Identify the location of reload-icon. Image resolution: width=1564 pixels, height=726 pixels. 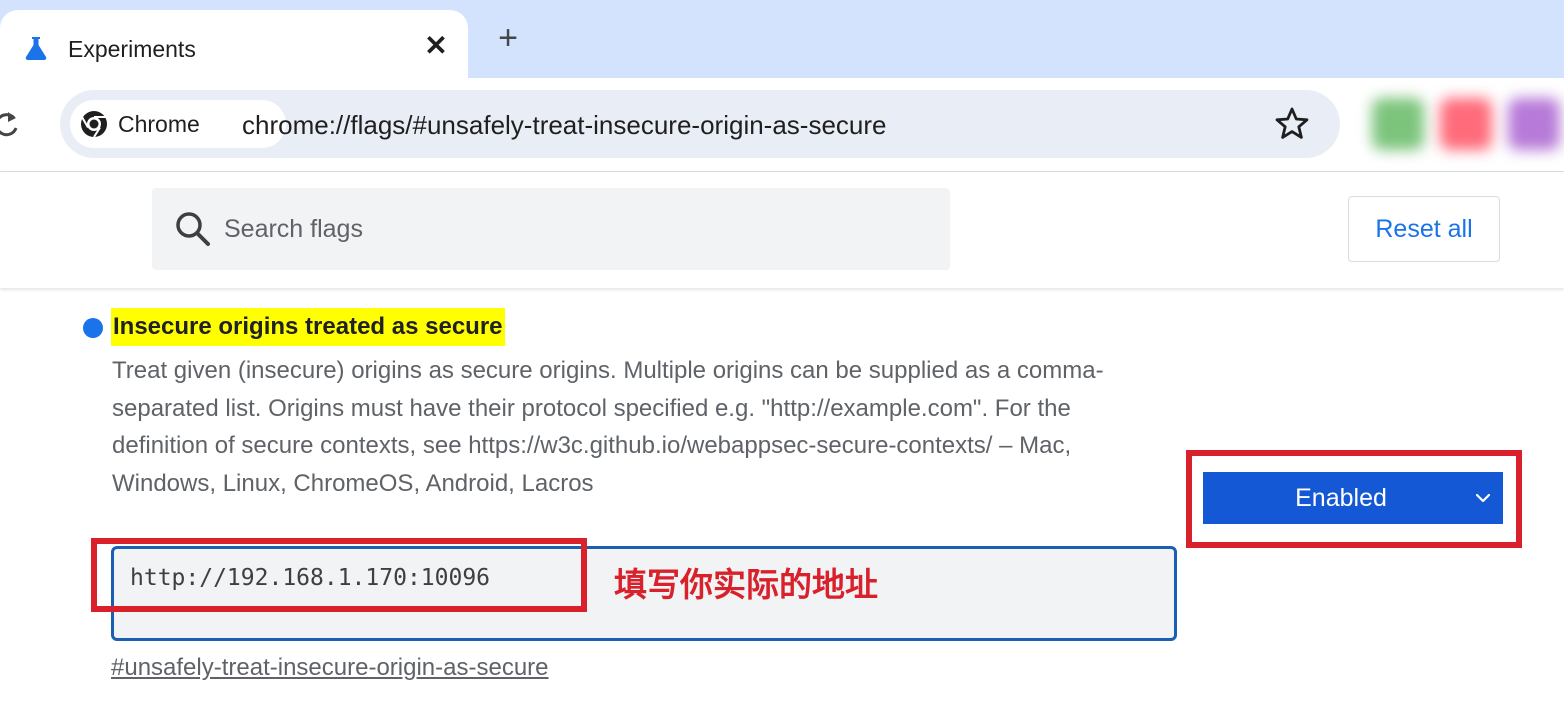
(11, 124).